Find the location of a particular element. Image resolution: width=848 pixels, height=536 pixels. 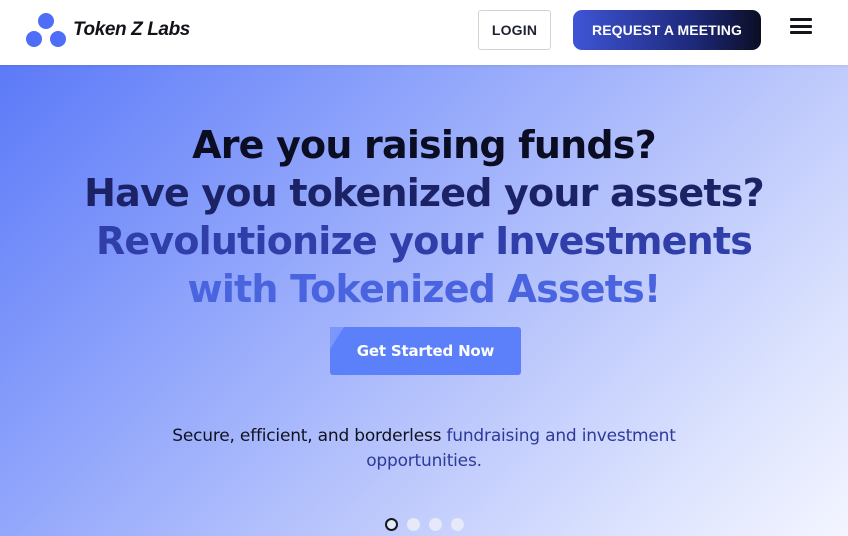

top-navigation-bar: Token Z Labs LOGIN REQUEST A MEETING is located at coordinates (424, 32).